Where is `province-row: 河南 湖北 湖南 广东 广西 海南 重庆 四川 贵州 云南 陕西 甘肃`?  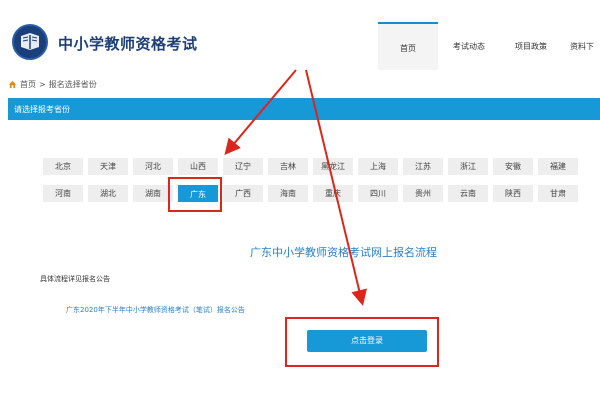
province-row: 河南 湖北 湖南 广东 广西 海南 重庆 四川 贵州 云南 陕西 甘肃 is located at coordinates (321, 194).